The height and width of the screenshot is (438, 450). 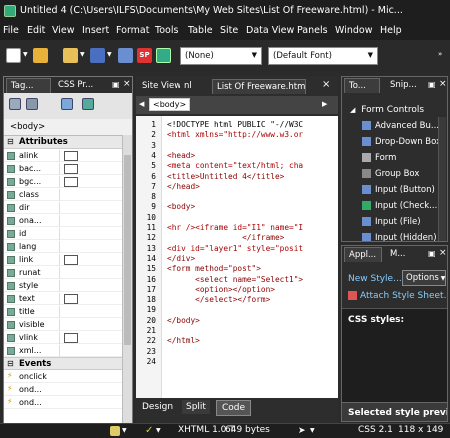 What do you see at coordinates (181, 258) in the screenshot?
I see `code-line: </div>` at bounding box center [181, 258].